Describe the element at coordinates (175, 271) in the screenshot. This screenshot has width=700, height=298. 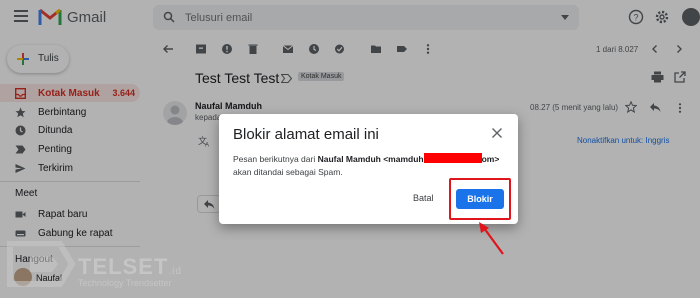
I see `watermark-tld: .id` at that location.